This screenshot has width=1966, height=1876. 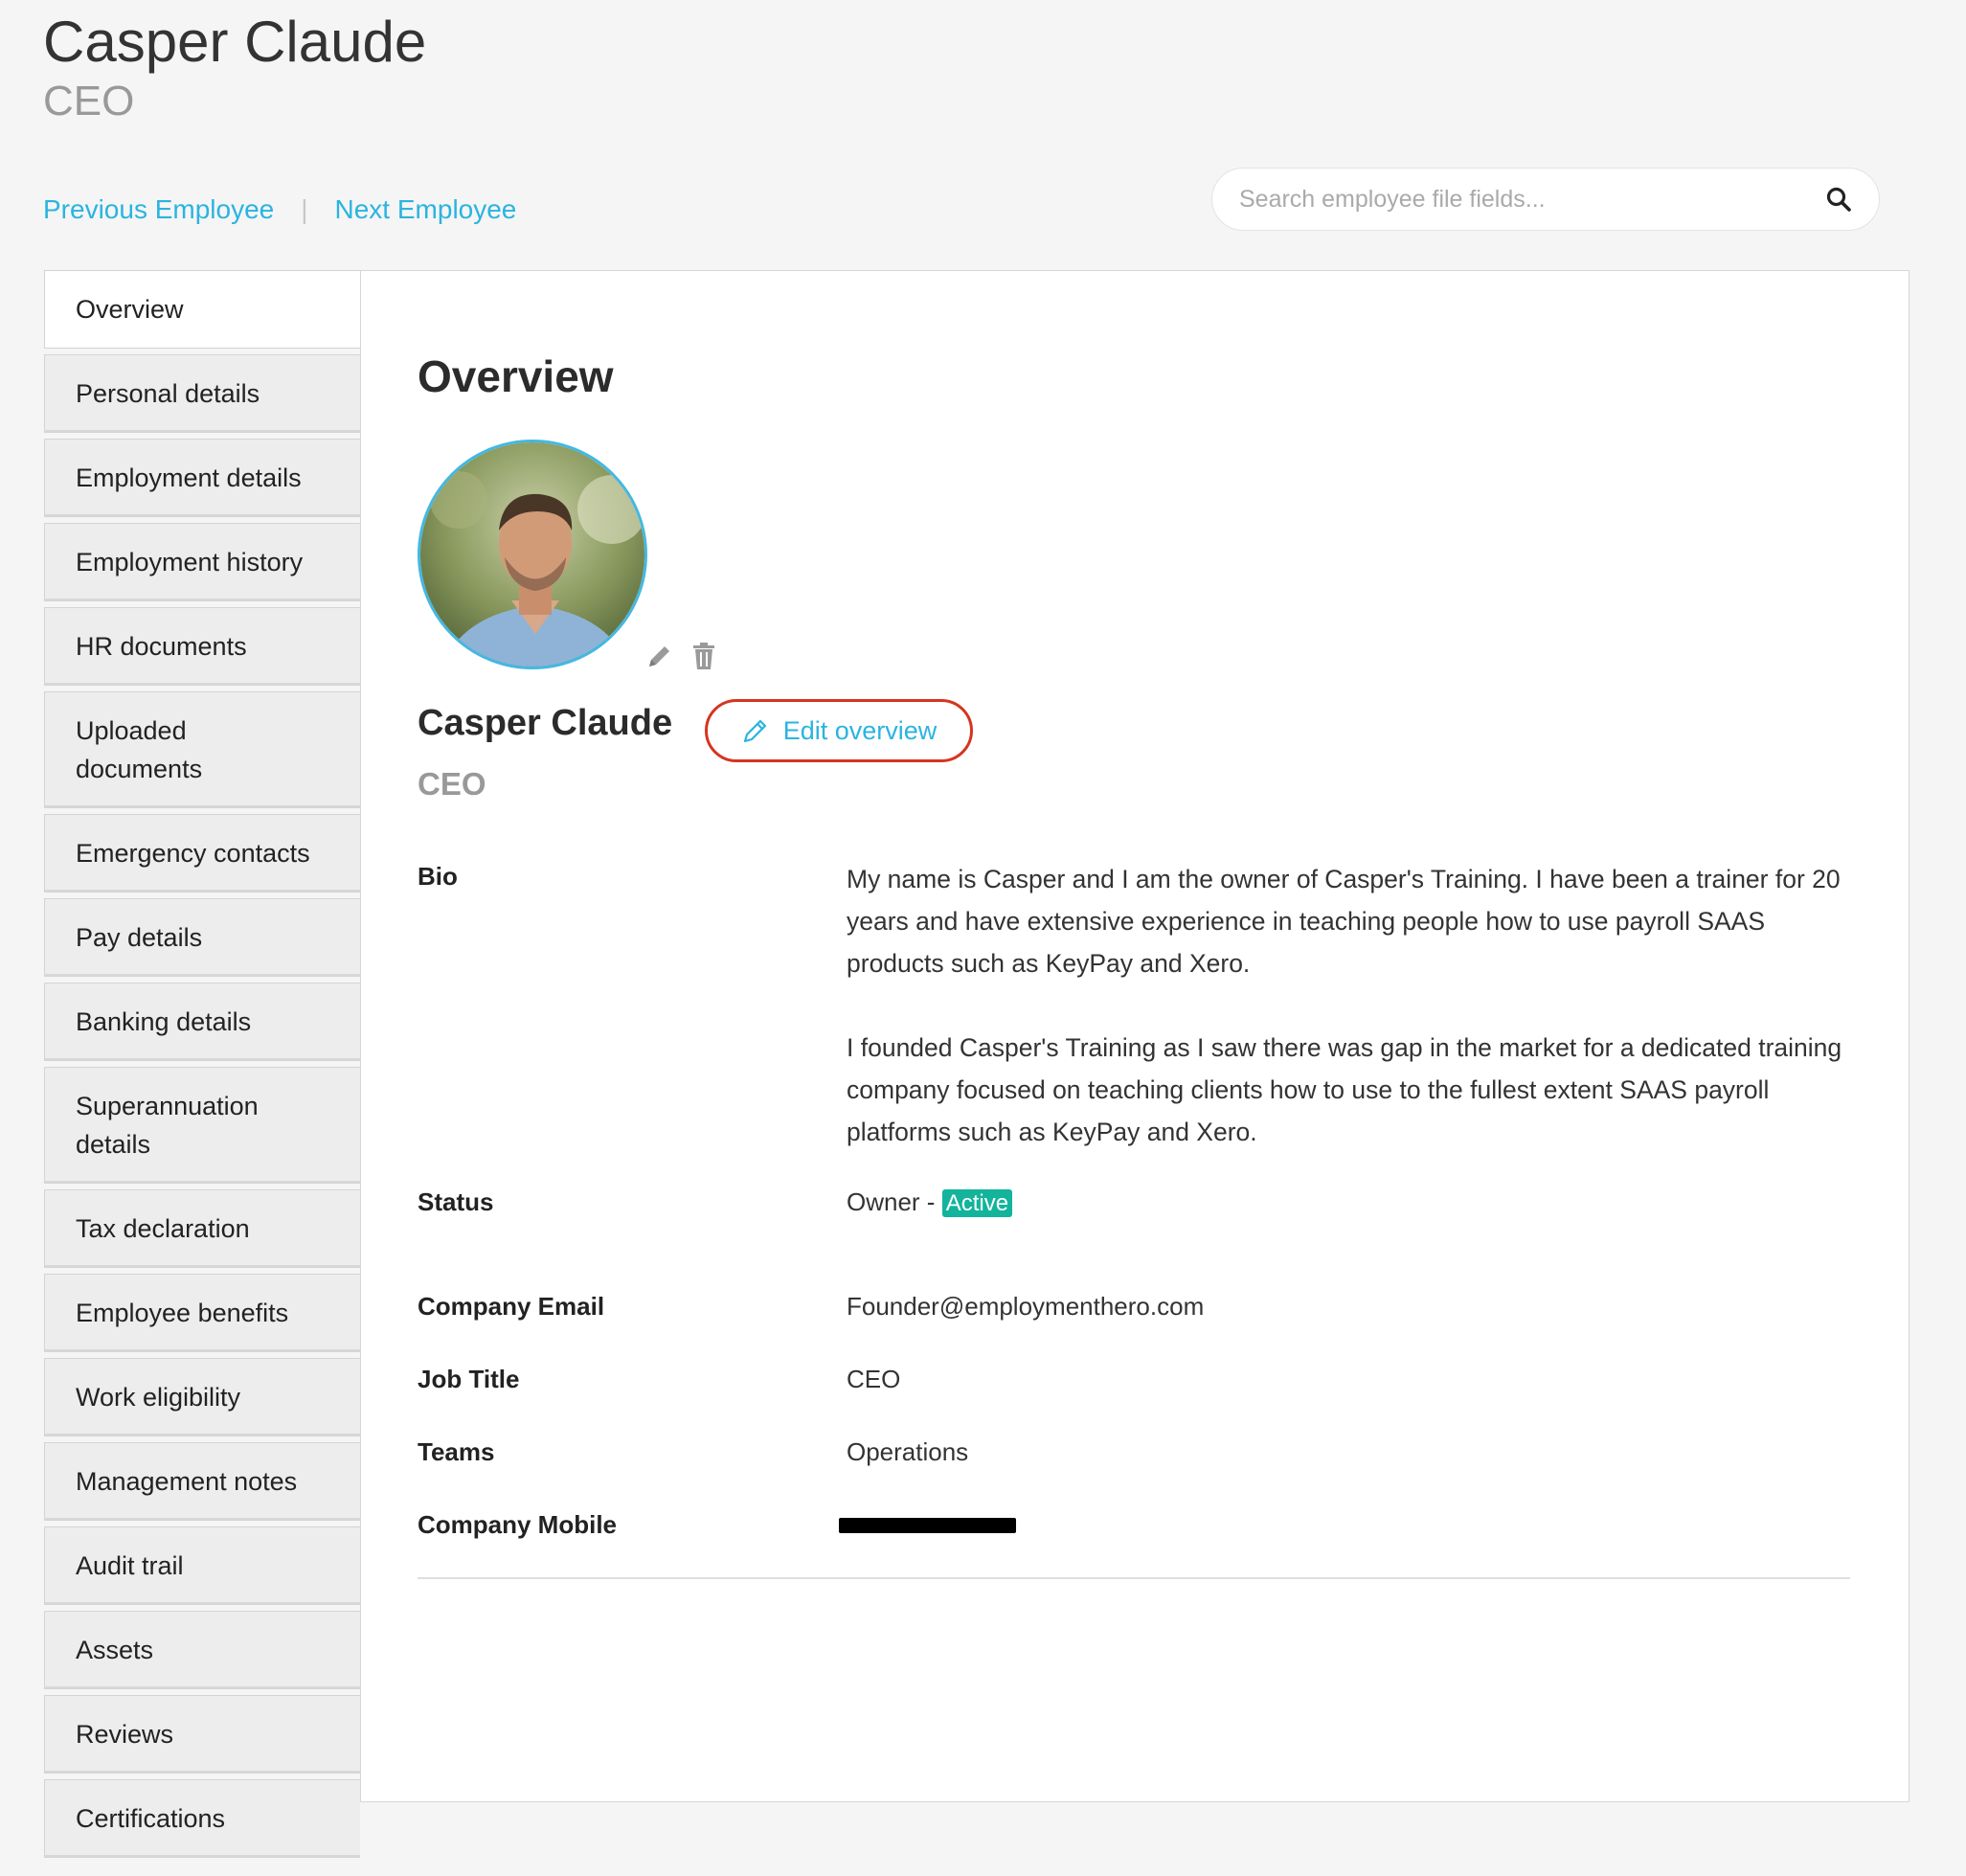 What do you see at coordinates (202, 1228) in the screenshot?
I see `sidebar-item-tax-declaration: Tax declaration` at bounding box center [202, 1228].